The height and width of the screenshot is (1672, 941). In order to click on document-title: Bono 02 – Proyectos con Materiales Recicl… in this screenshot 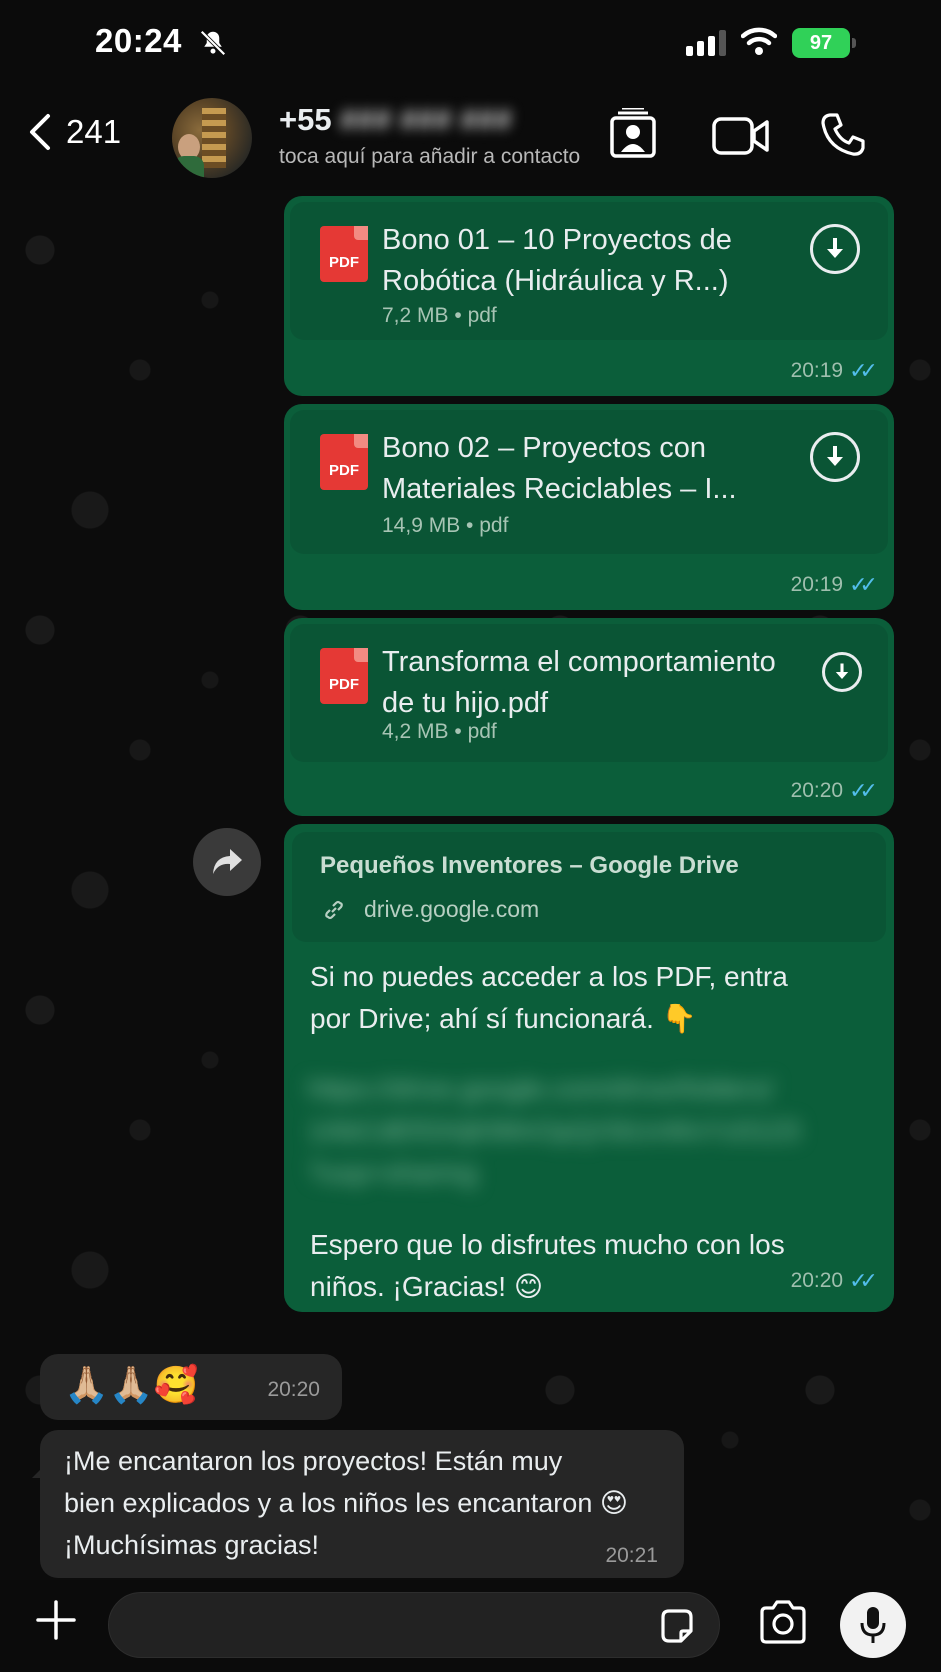, I will do `click(559, 468)`.